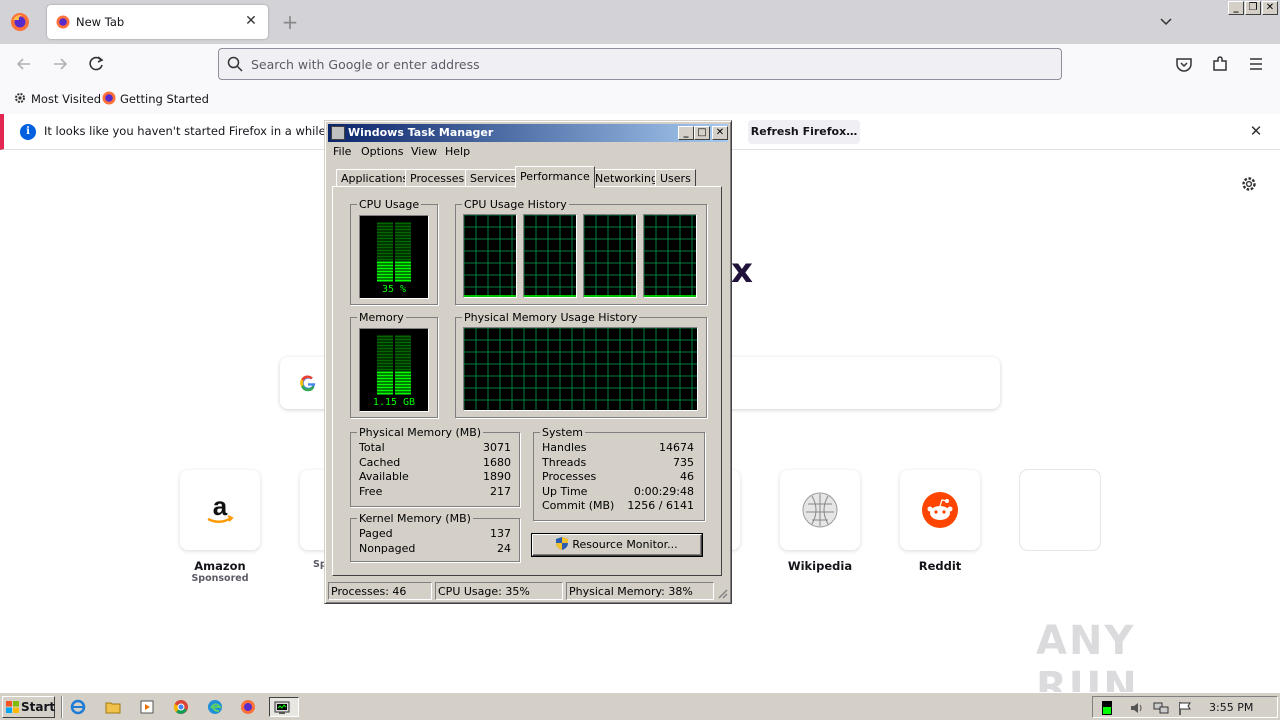 The image size is (1280, 720). Describe the element at coordinates (394, 370) in the screenshot. I see `memory-meter: 1.15 GB` at that location.